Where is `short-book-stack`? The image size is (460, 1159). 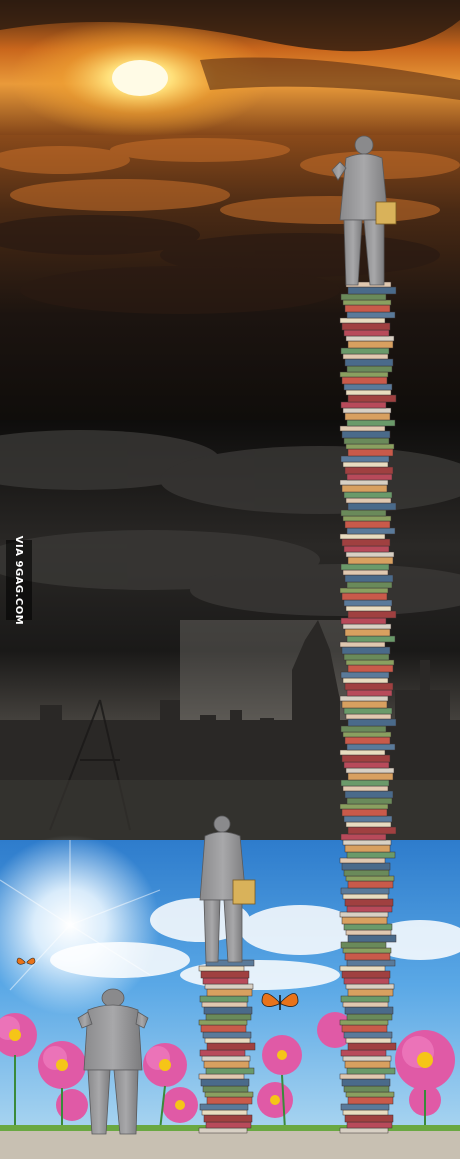 short-book-stack is located at coordinates (227, 1046).